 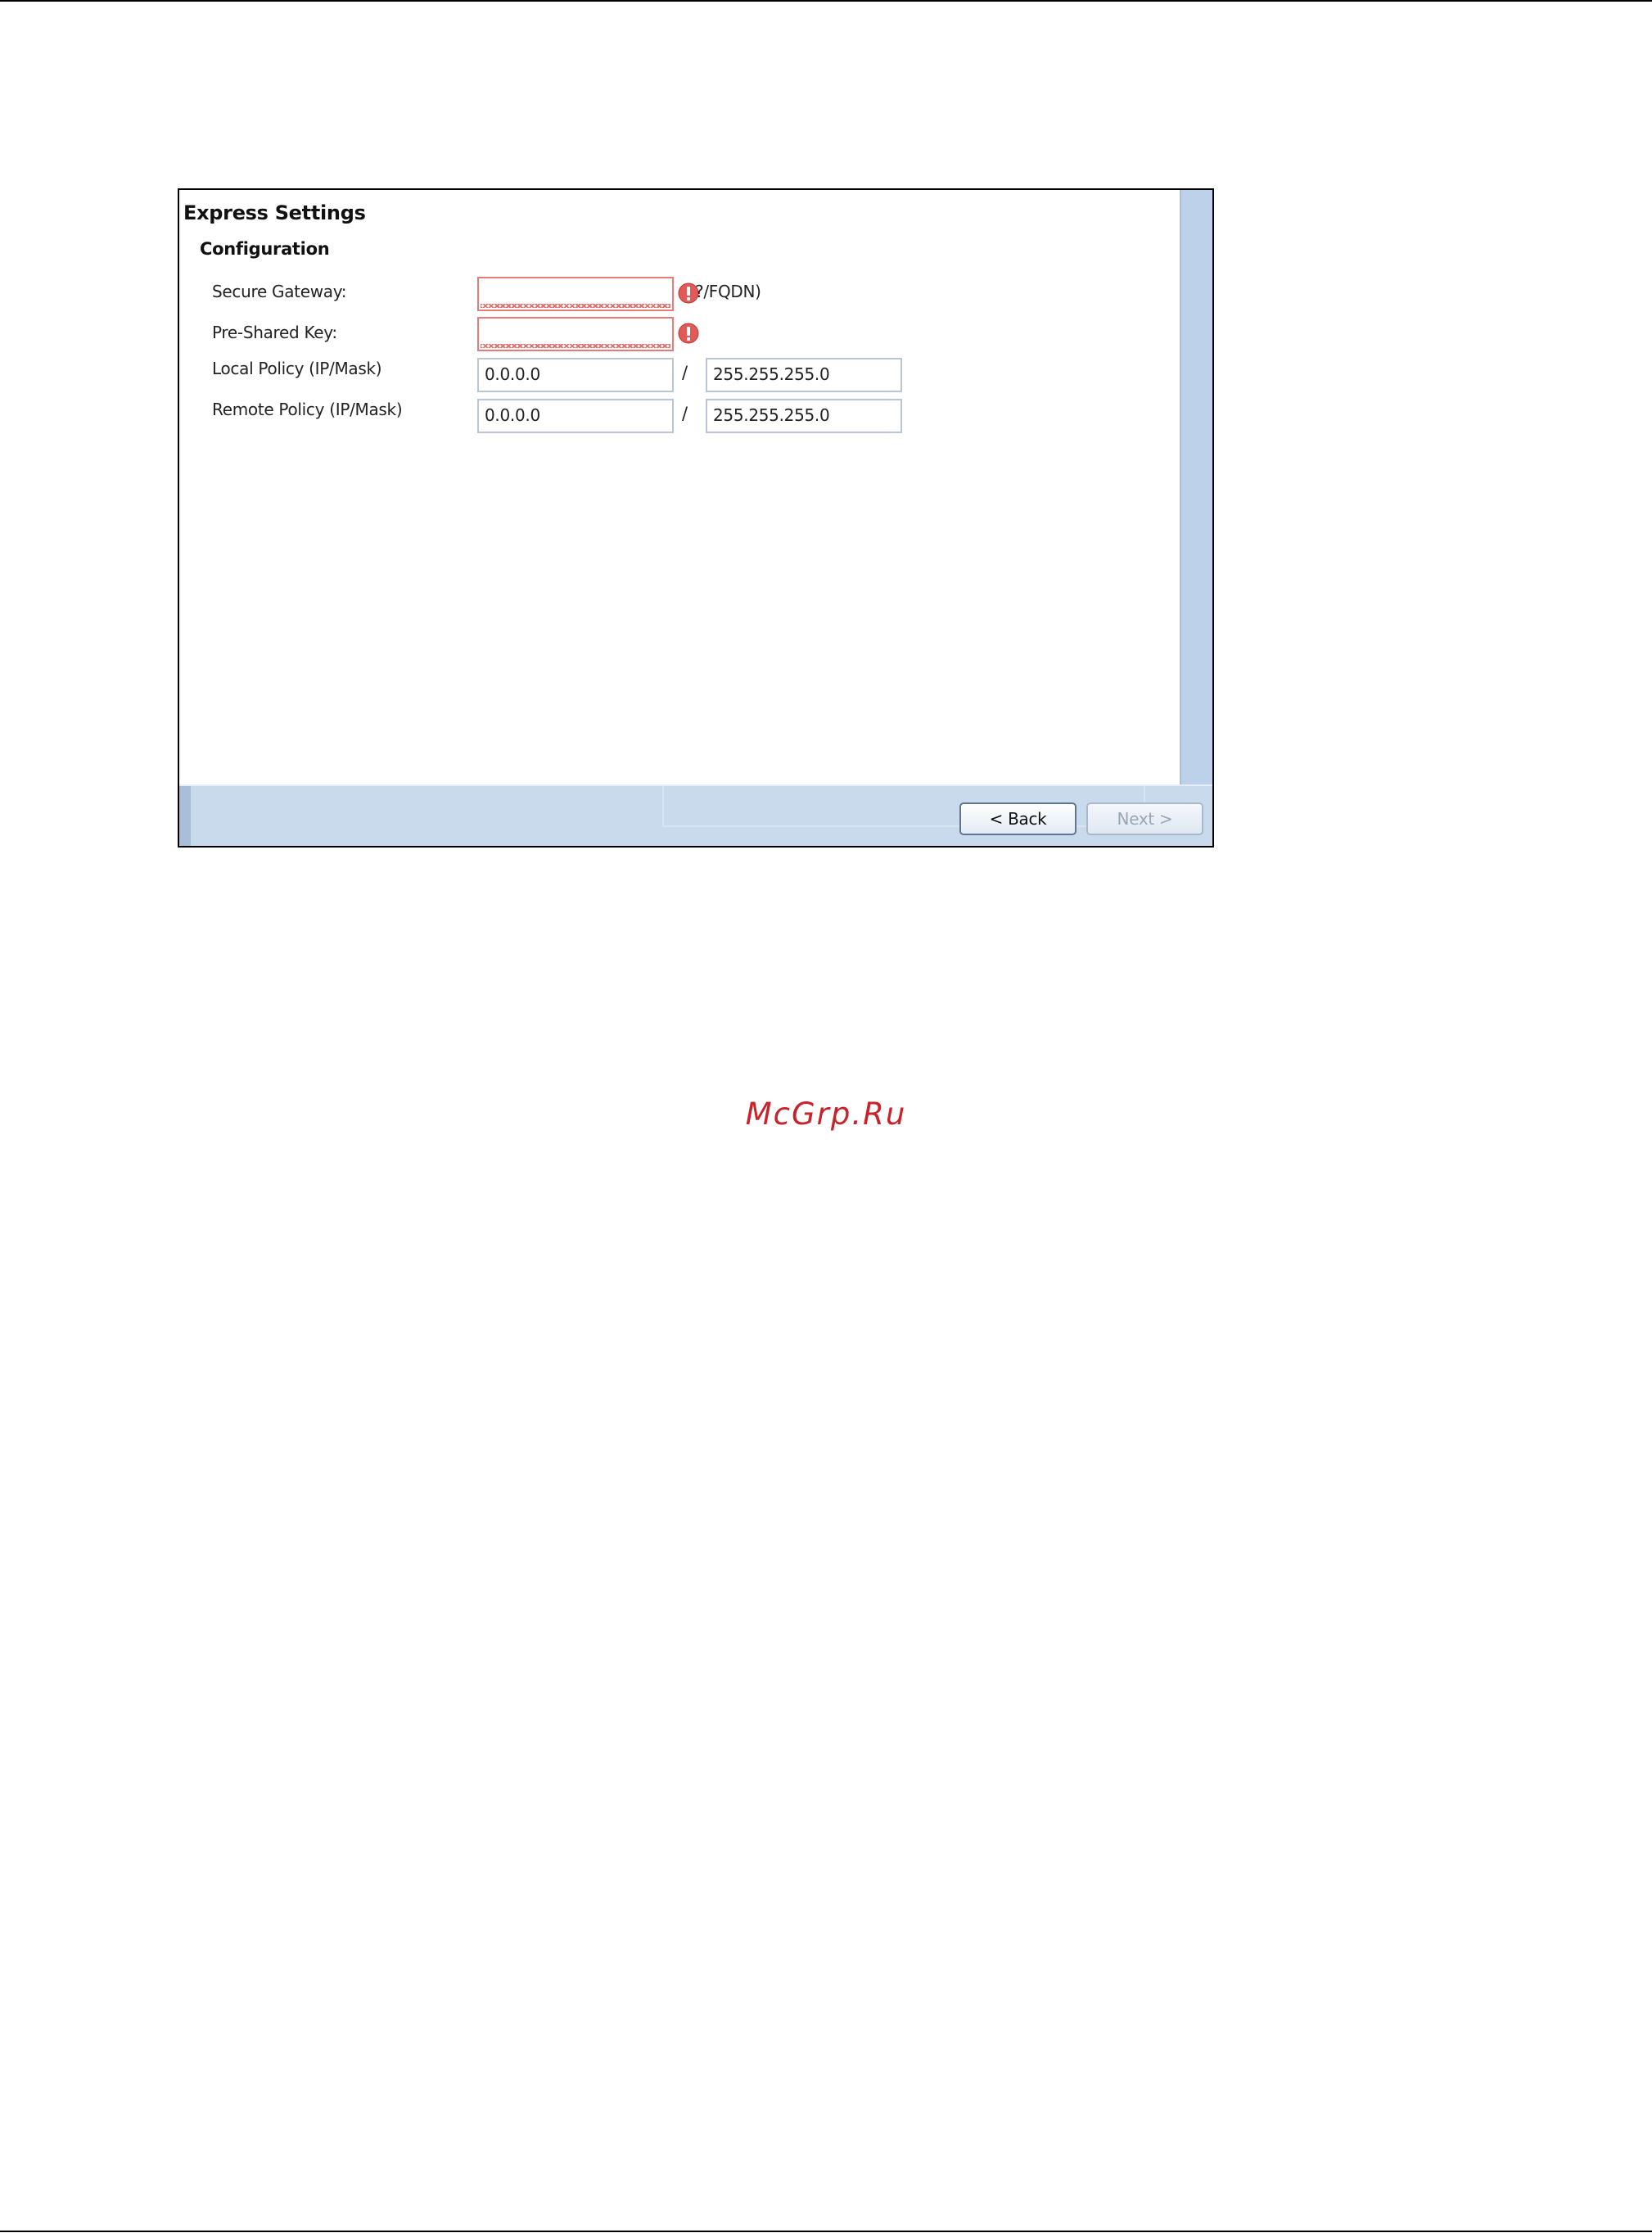 What do you see at coordinates (307, 410) in the screenshot?
I see `remote-policy-label: Remote Policy (IP/Mask)` at bounding box center [307, 410].